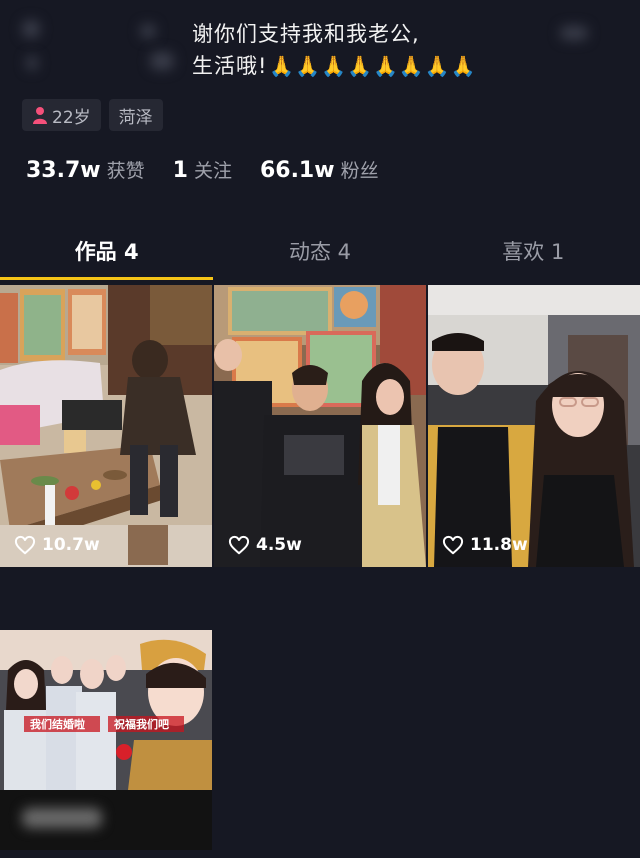 This screenshot has width=640, height=858. Describe the element at coordinates (180, 170) in the screenshot. I see `following-count: 1` at that location.